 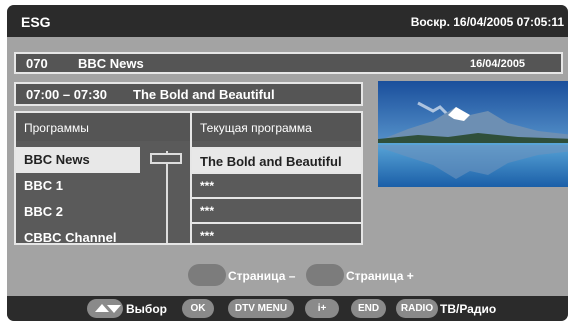 I want to click on scrollbar-handle, so click(x=166, y=158).